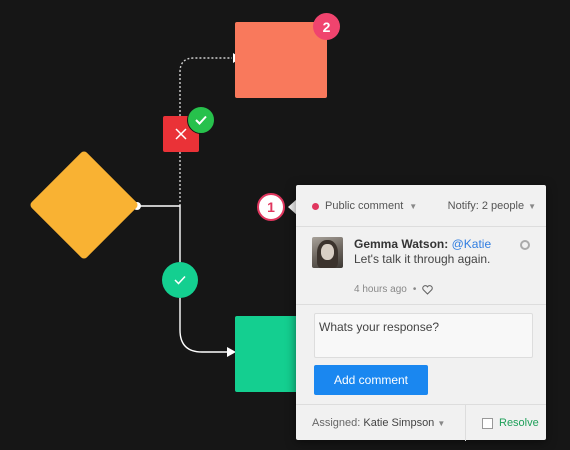 The height and width of the screenshot is (450, 570). What do you see at coordinates (380, 289) in the screenshot?
I see `comment-time: 4 hours ago` at bounding box center [380, 289].